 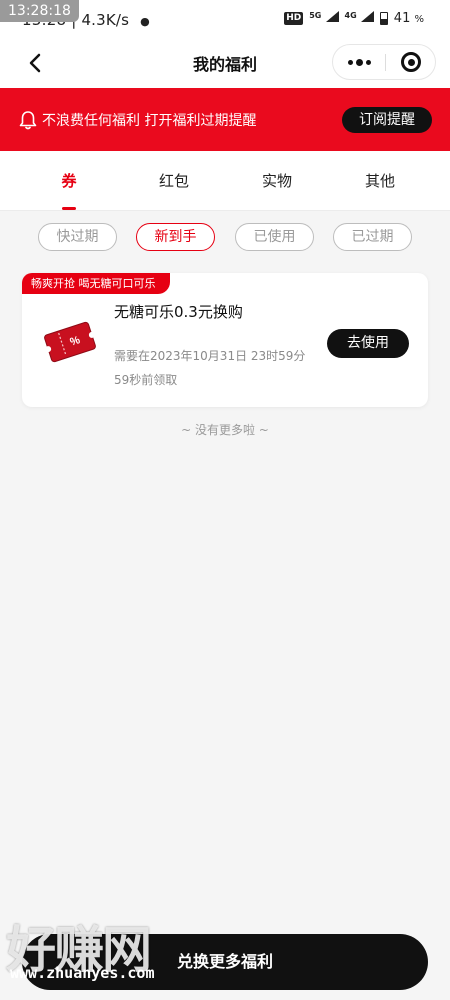 I want to click on status-indicators: HD 5G 4G 41 %, so click(x=354, y=18).